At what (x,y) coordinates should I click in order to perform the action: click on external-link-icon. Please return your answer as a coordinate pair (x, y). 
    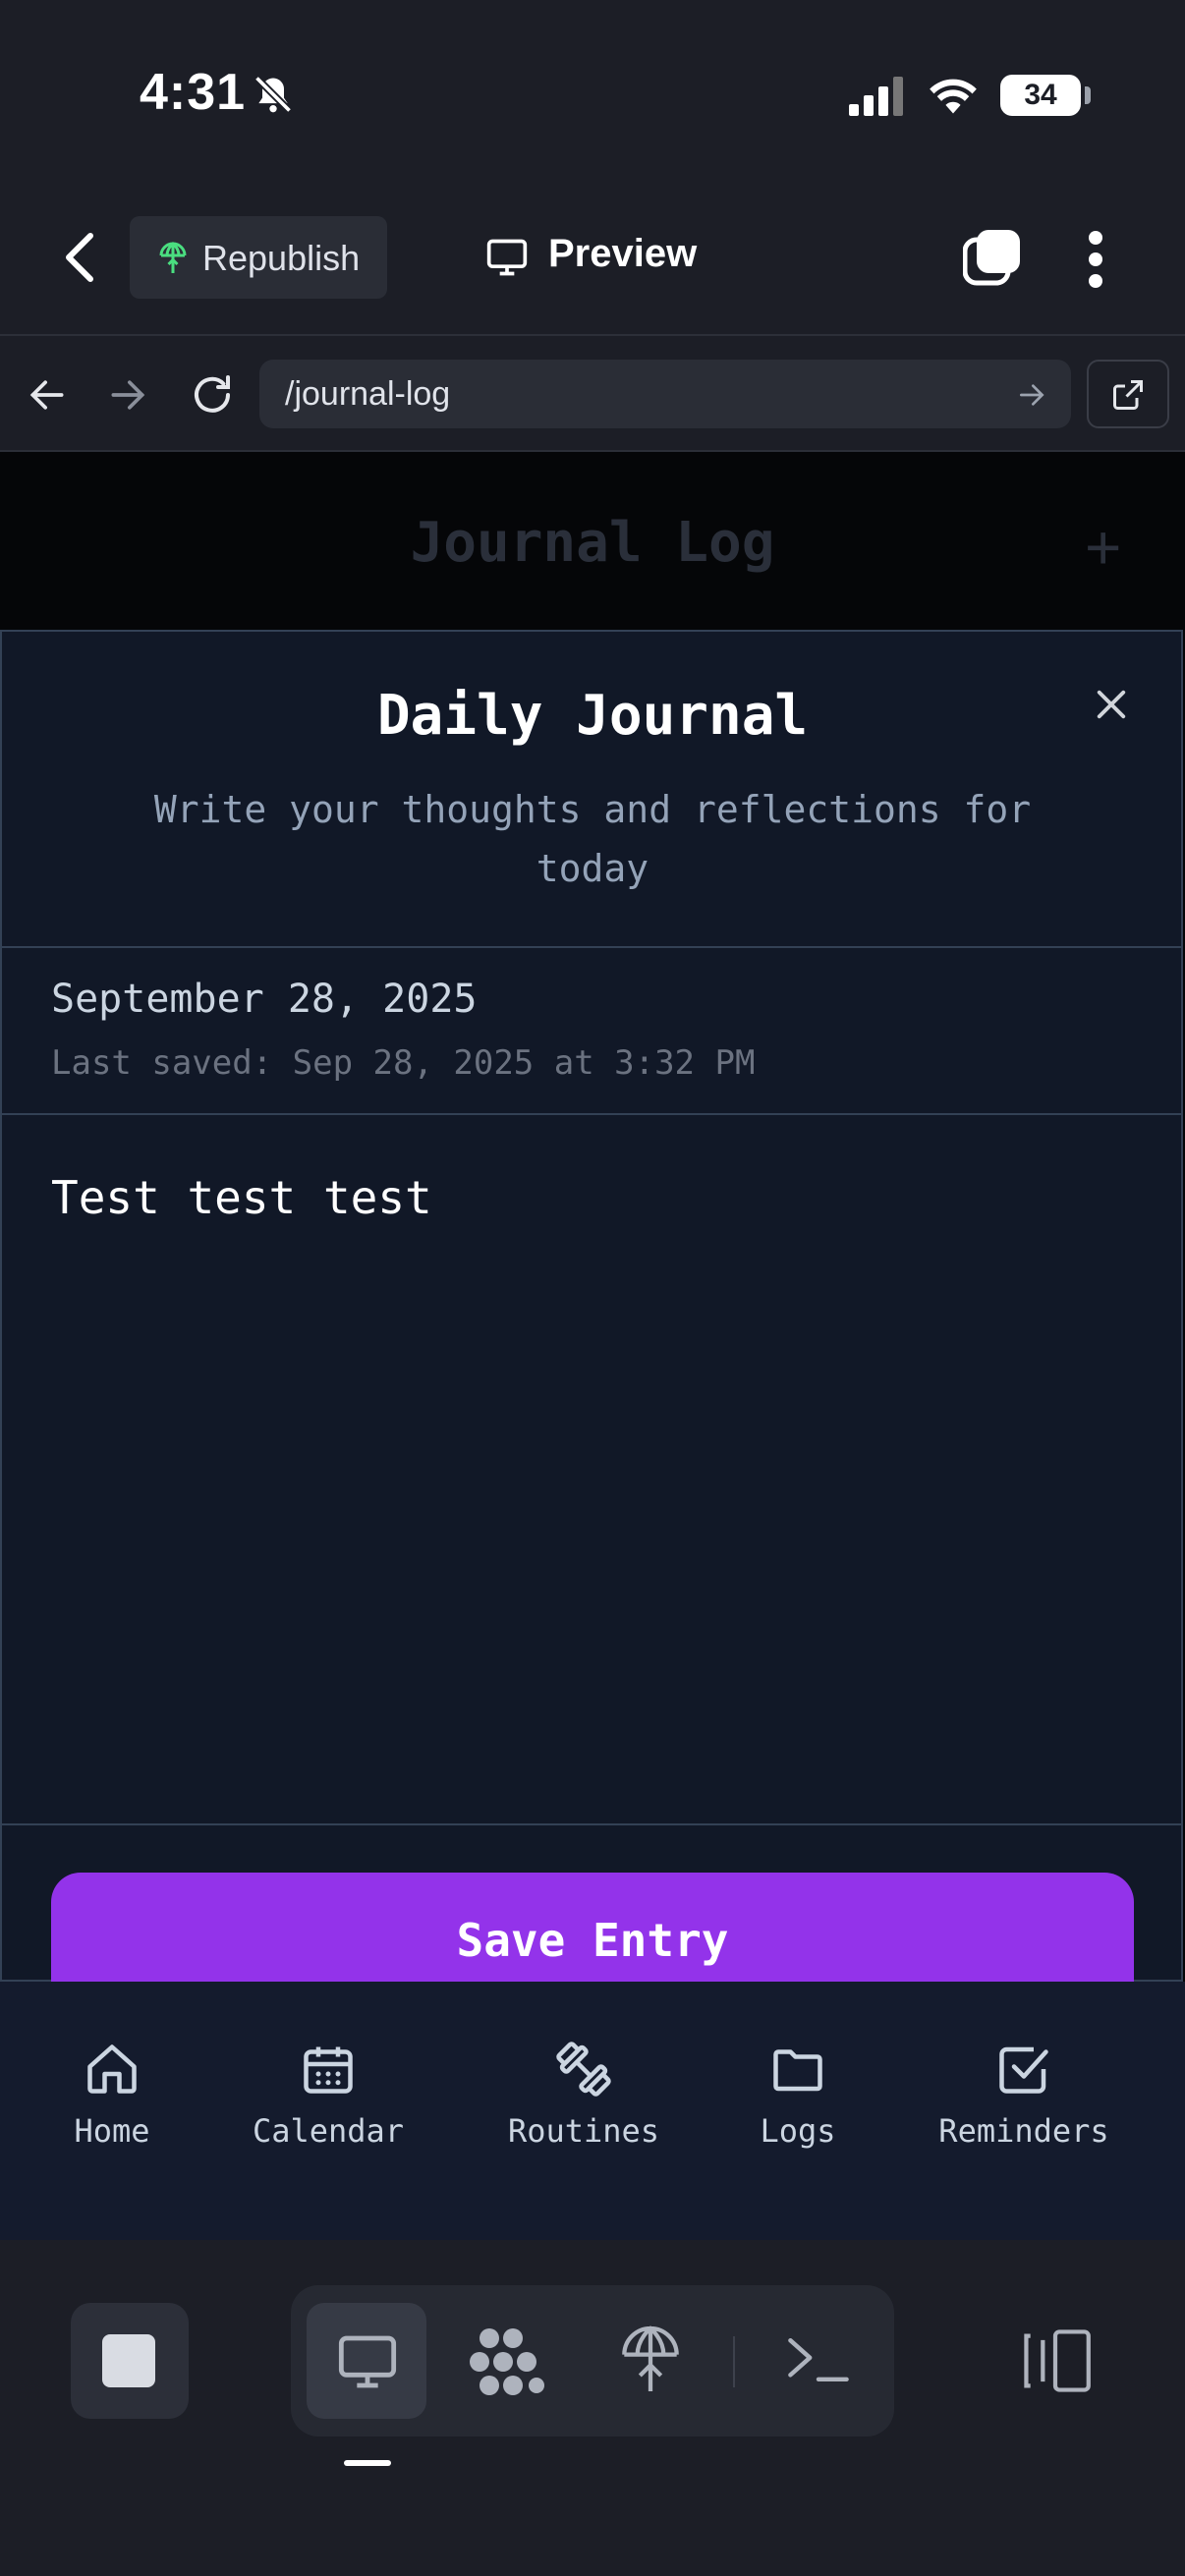
    Looking at the image, I should click on (1128, 395).